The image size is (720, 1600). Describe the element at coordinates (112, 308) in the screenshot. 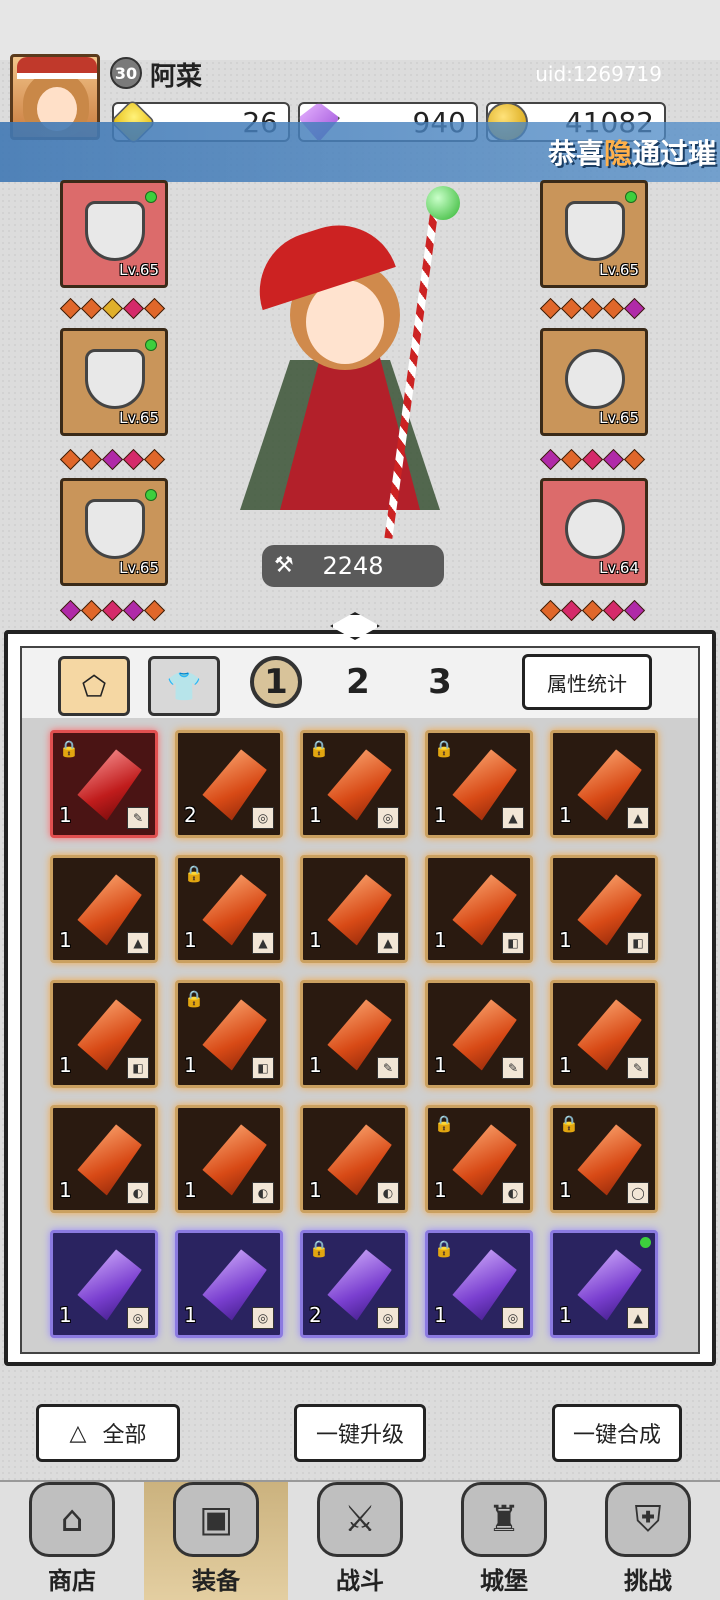

I see `helmet-star-row` at that location.